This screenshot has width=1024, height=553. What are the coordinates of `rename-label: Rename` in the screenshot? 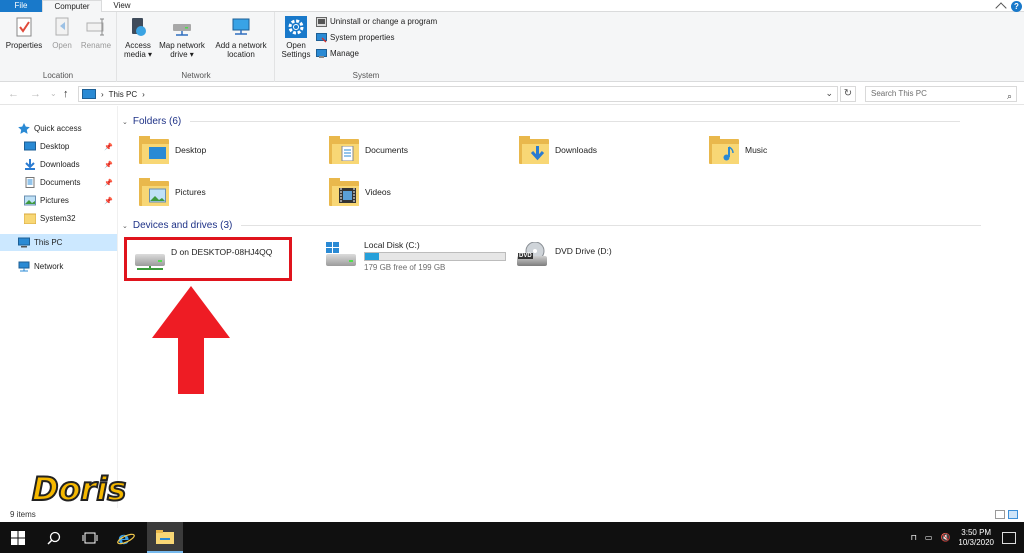 It's located at (96, 45).